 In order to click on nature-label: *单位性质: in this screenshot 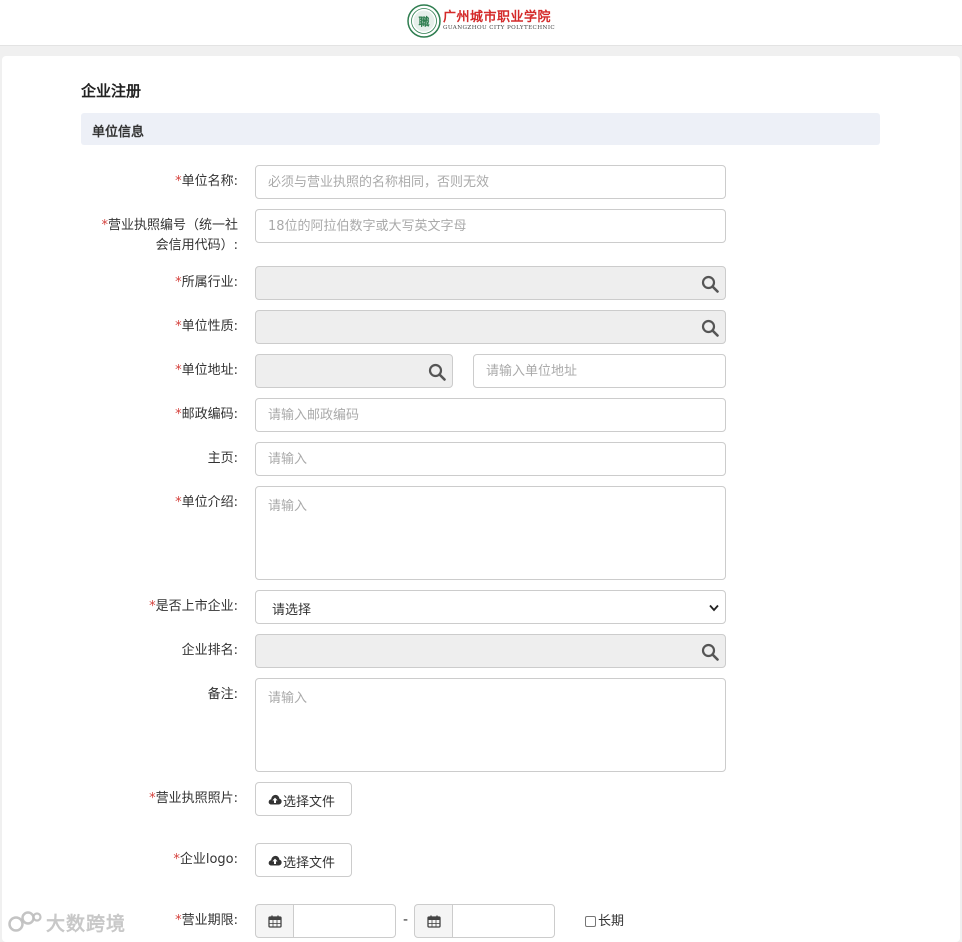, I will do `click(206, 326)`.